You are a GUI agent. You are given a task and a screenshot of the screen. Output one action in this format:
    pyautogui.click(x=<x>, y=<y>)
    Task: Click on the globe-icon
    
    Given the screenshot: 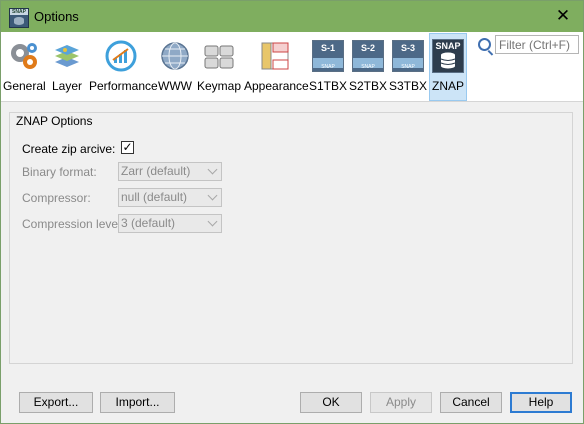 What is the action you would take?
    pyautogui.click(x=175, y=56)
    